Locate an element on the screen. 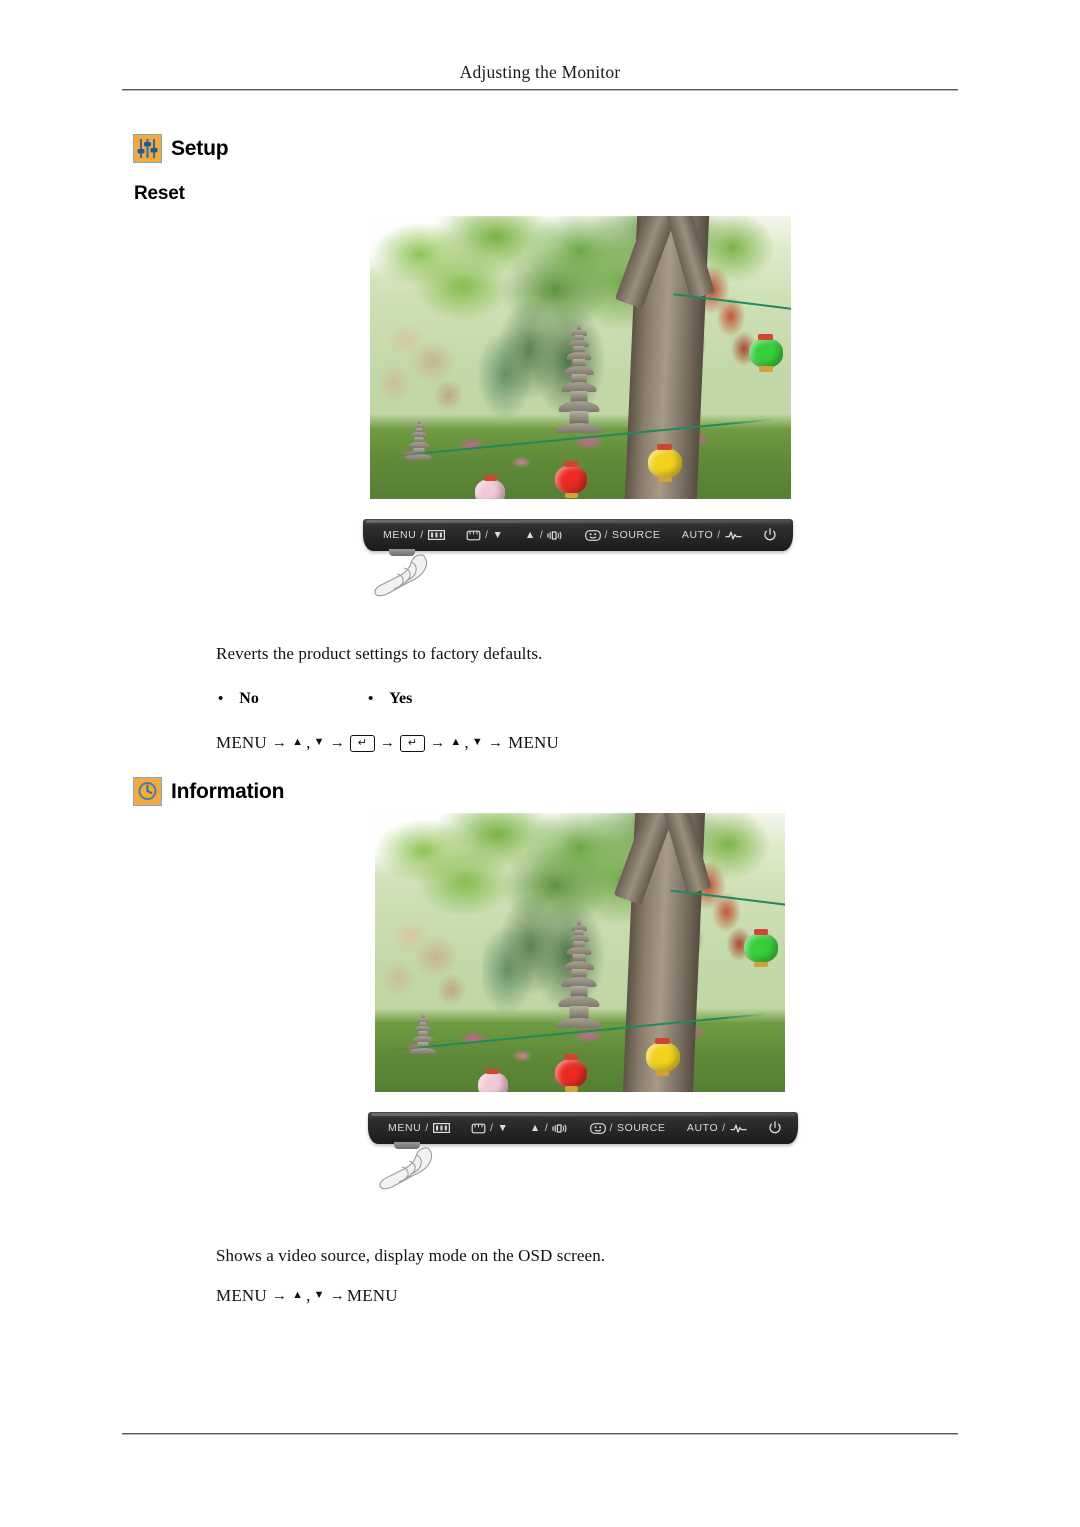  monitor-control-bar-reset: MENU / / ▼ ▲ / / SOURCE AUTO / is located at coordinates (578, 558).